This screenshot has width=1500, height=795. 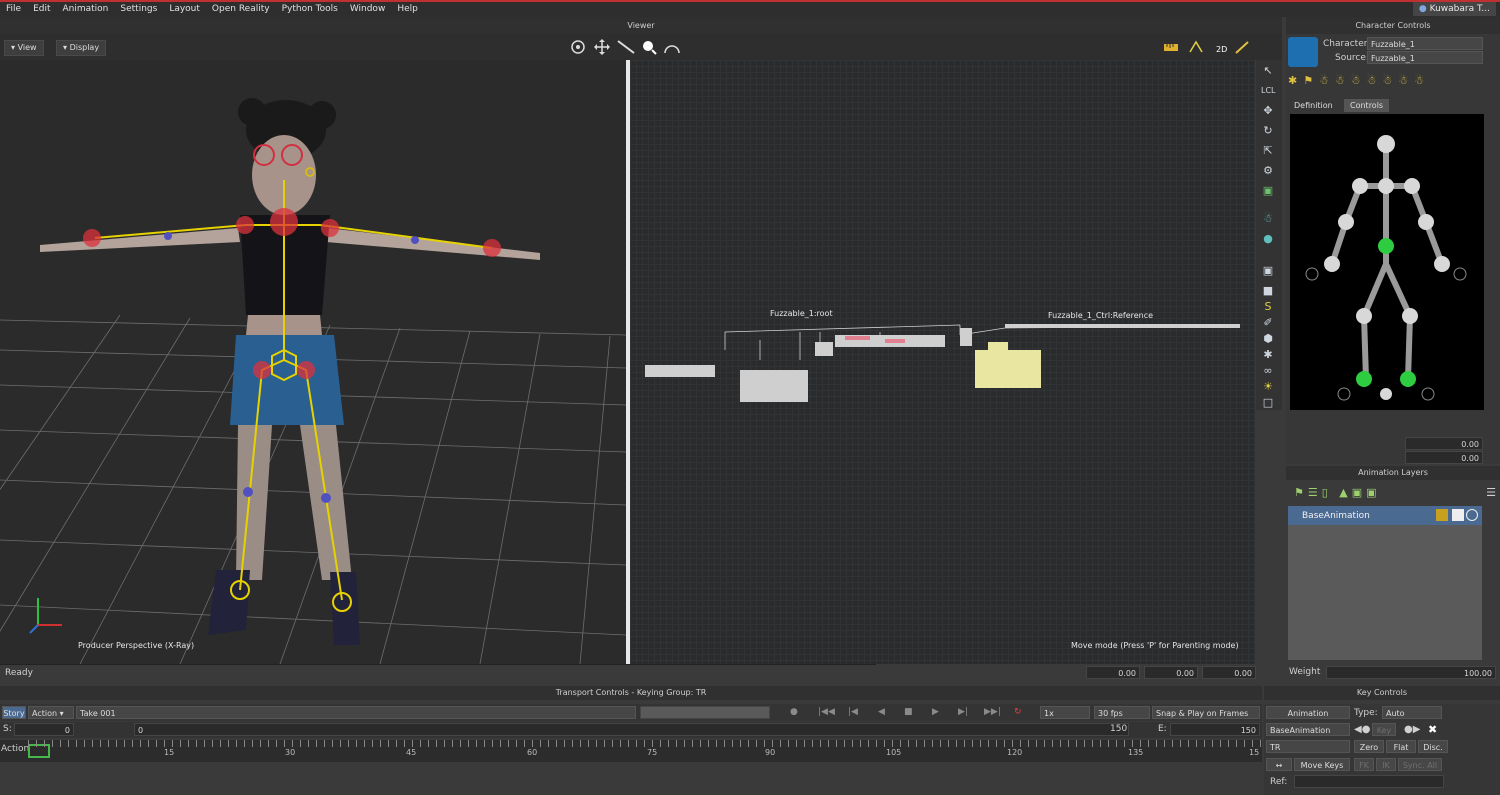 What do you see at coordinates (1384, 729) in the screenshot?
I see `key-button: Key` at bounding box center [1384, 729].